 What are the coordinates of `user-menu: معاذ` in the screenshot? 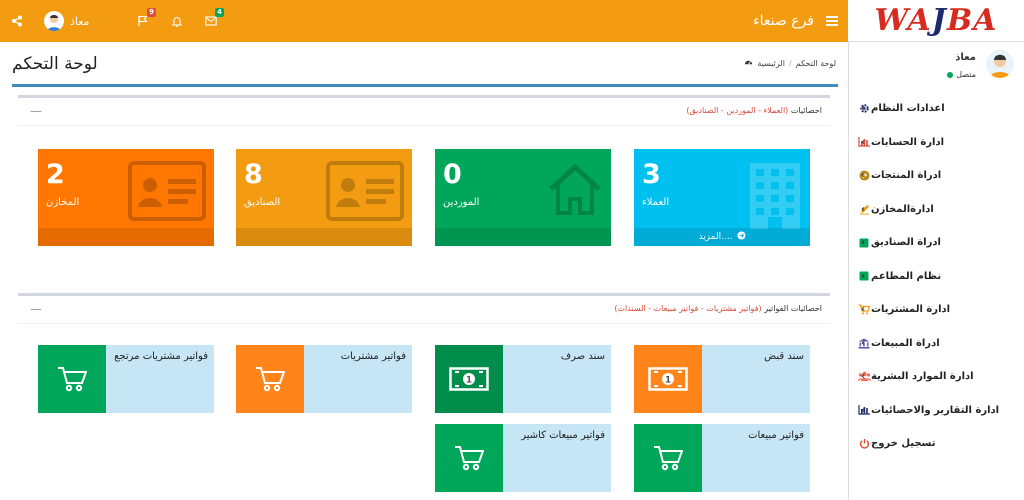 It's located at (74, 21).